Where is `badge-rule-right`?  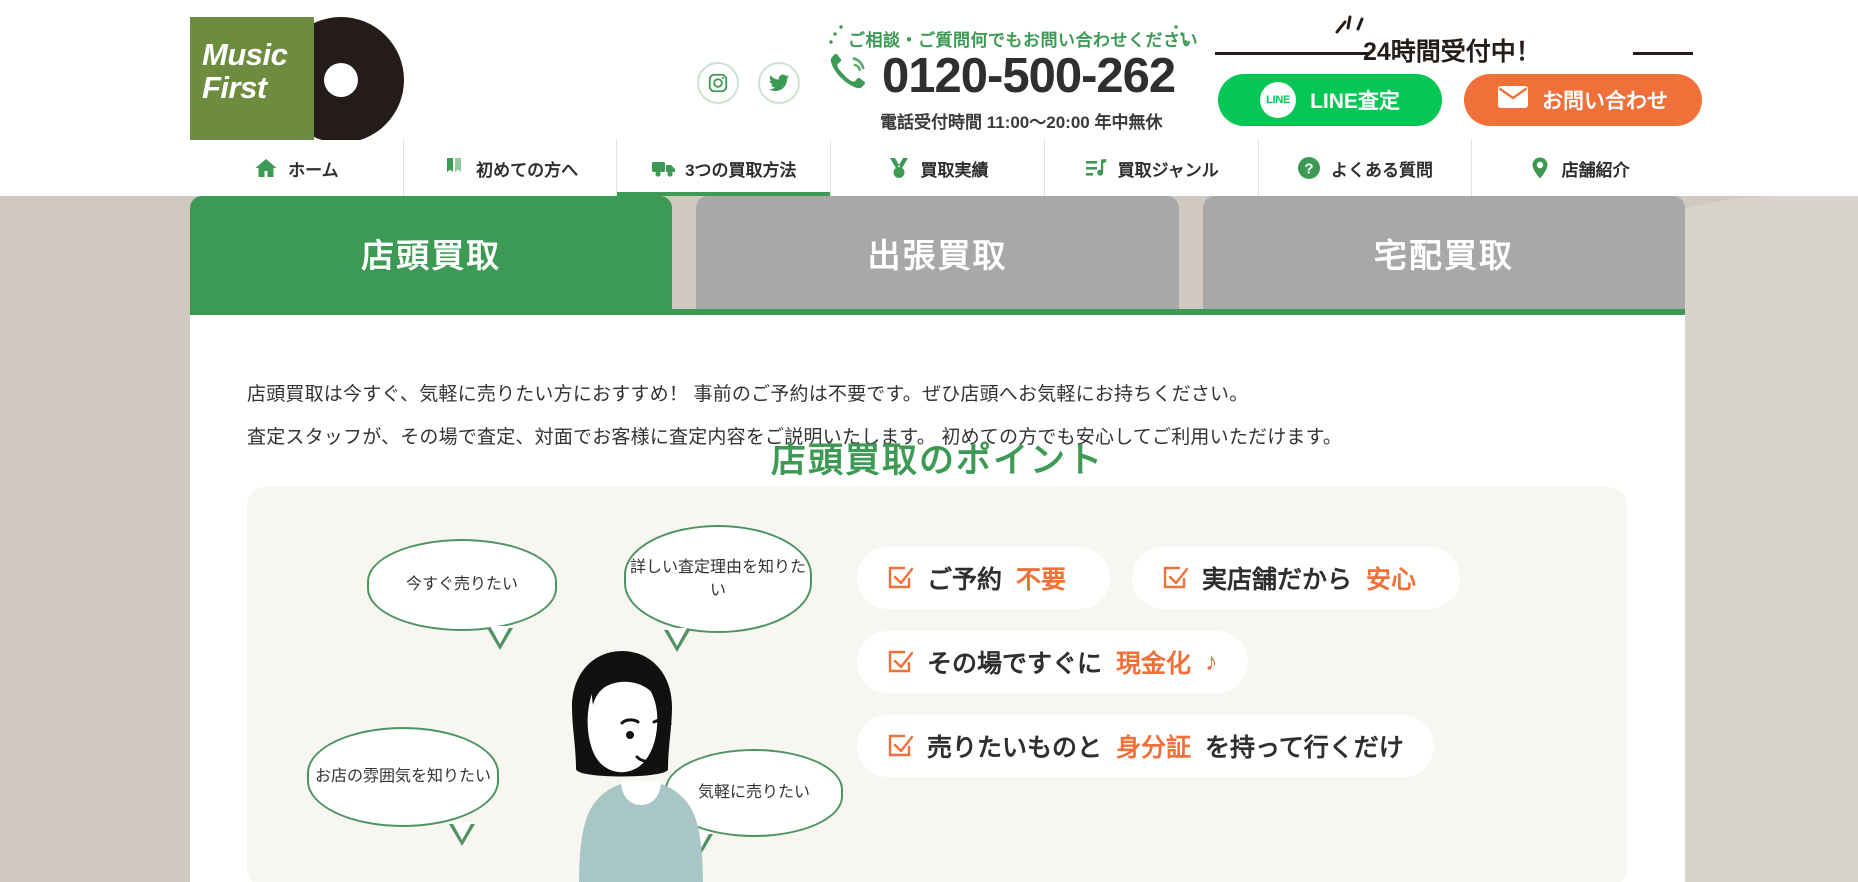 badge-rule-right is located at coordinates (1663, 53).